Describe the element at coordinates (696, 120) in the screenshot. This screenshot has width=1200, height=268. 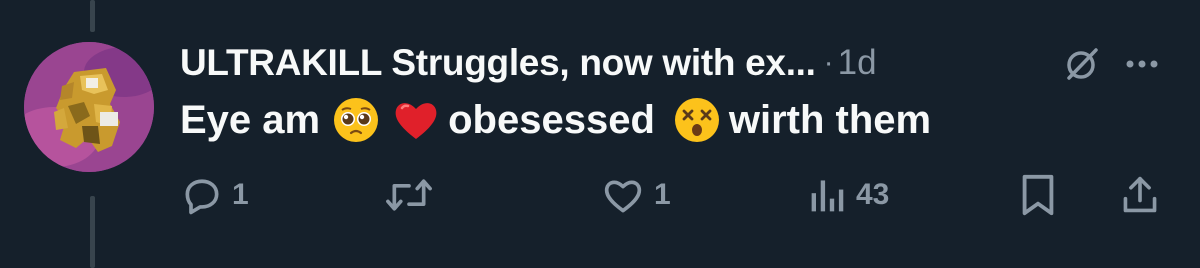
I see `dizzy-face-icon` at that location.